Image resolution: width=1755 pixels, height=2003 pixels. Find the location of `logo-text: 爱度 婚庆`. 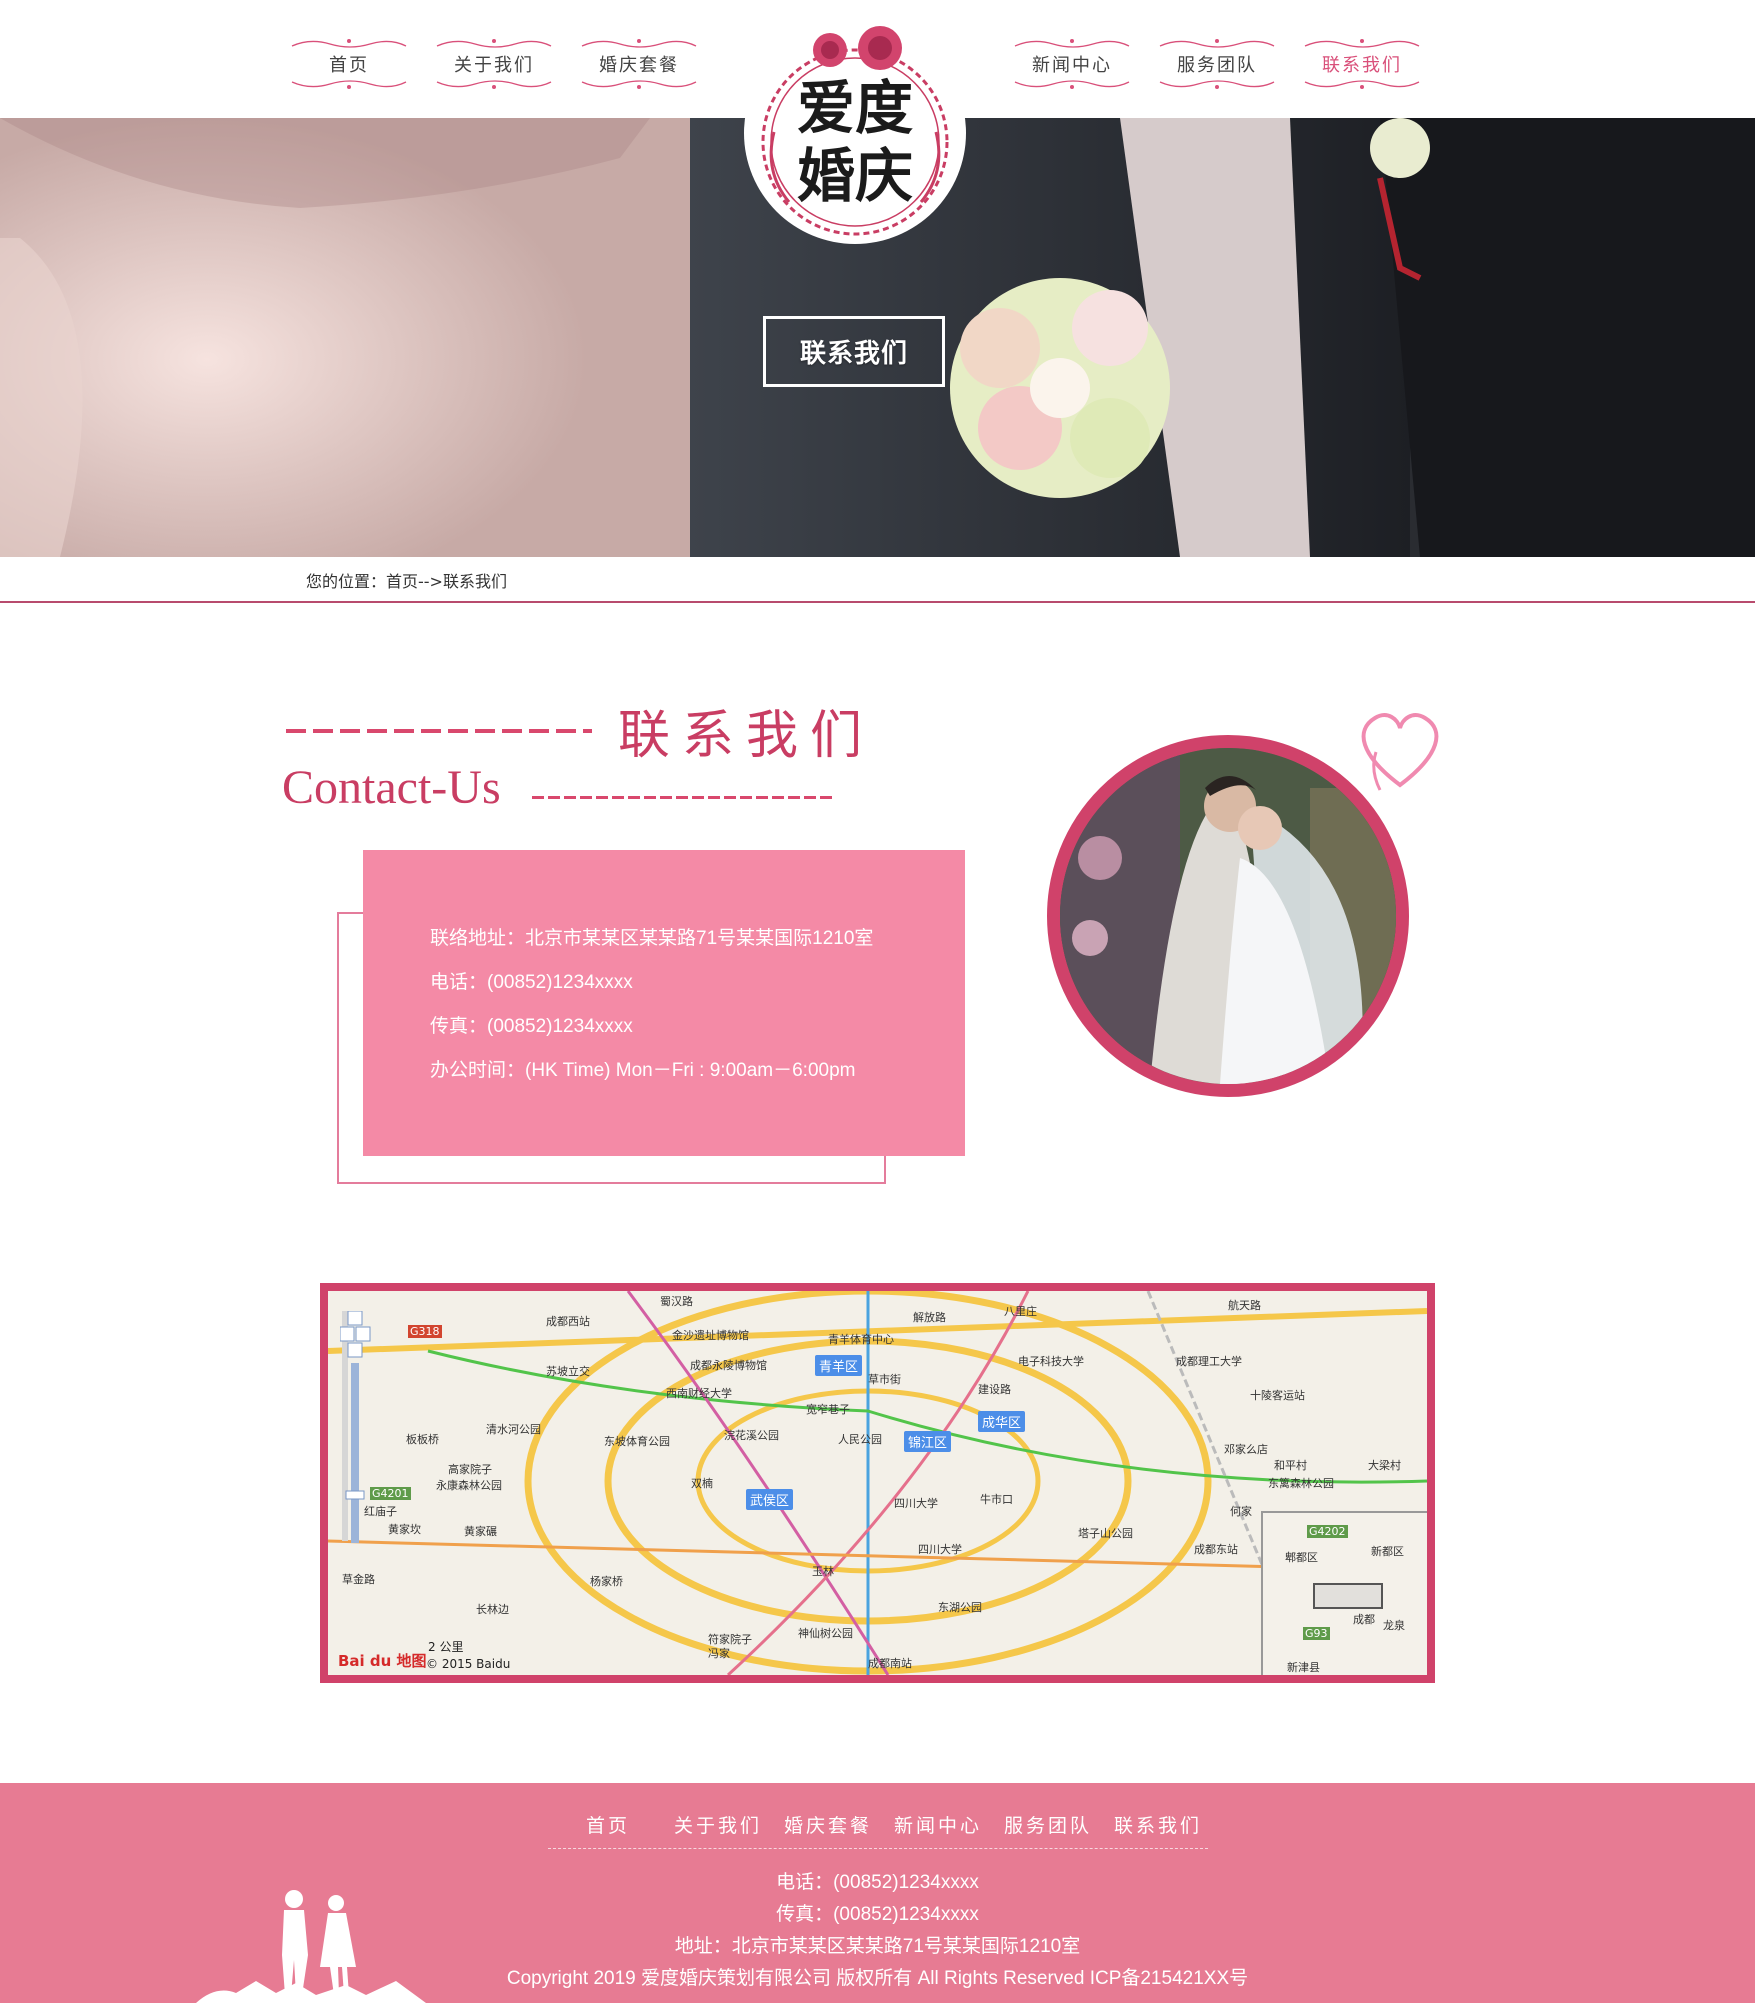

logo-text: 爱度 婚庆 is located at coordinates (855, 142).